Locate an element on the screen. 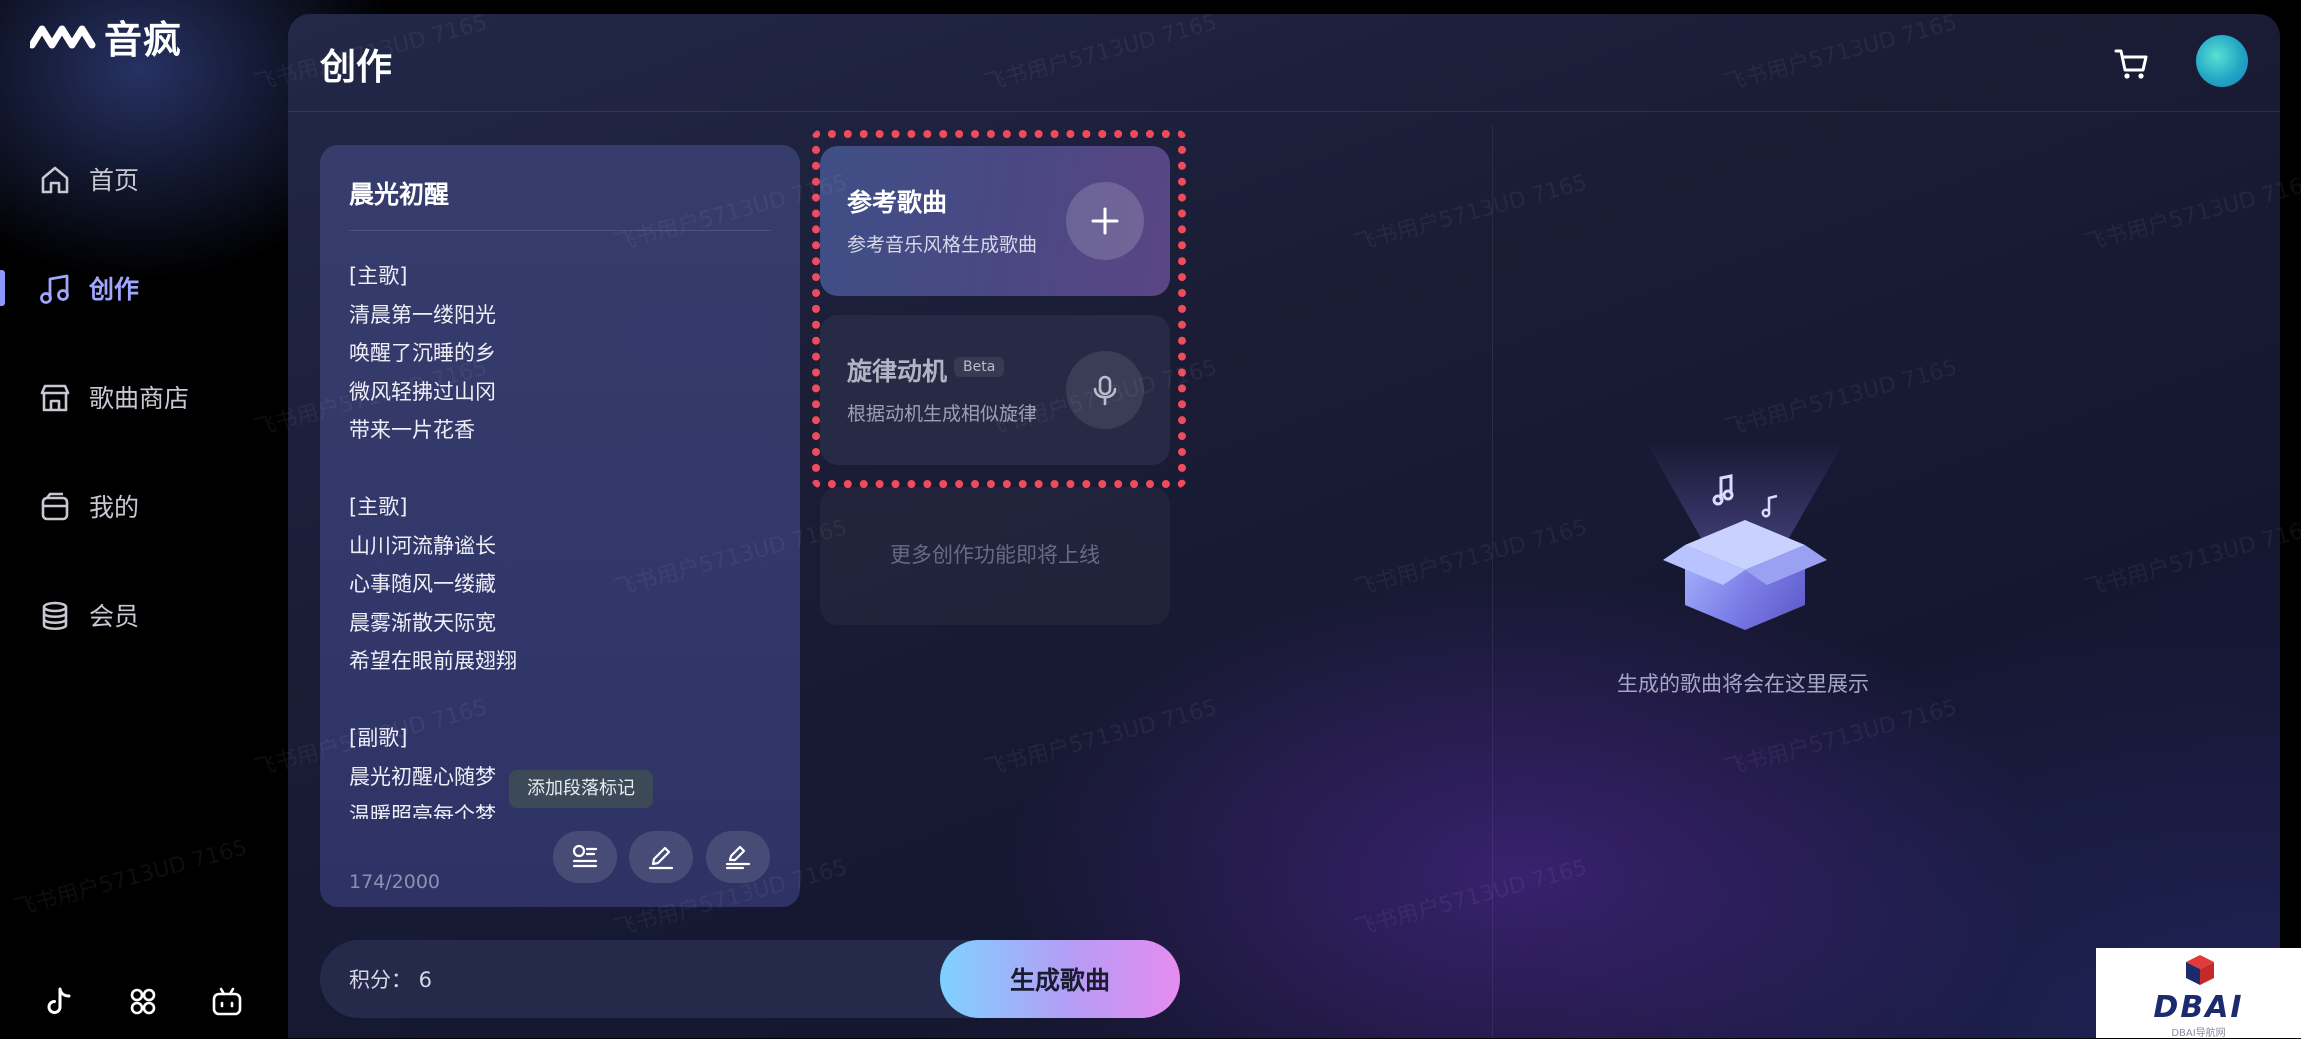 The width and height of the screenshot is (2301, 1039). sidebar-item-store: 歌曲商店 is located at coordinates (144, 397).